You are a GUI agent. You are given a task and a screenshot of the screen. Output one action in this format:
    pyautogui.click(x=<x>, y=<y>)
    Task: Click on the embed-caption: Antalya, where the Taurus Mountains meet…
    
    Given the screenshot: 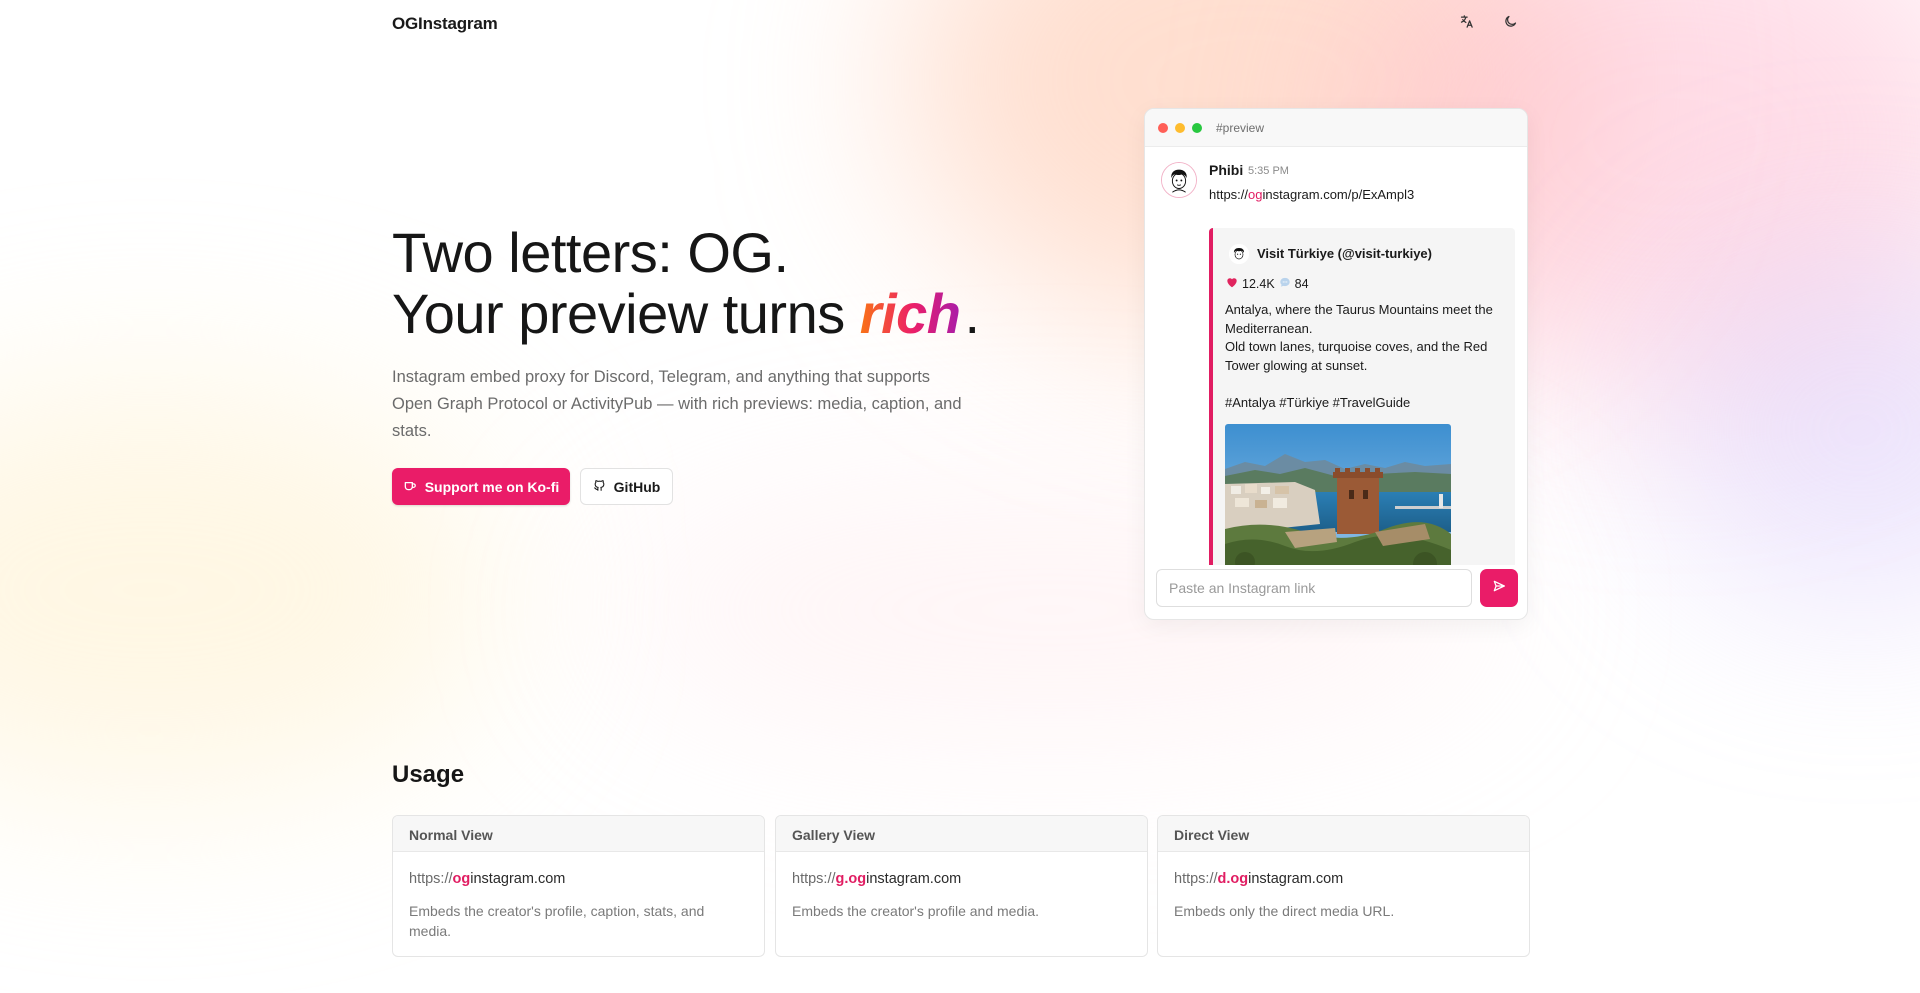 What is the action you would take?
    pyautogui.click(x=1366, y=356)
    